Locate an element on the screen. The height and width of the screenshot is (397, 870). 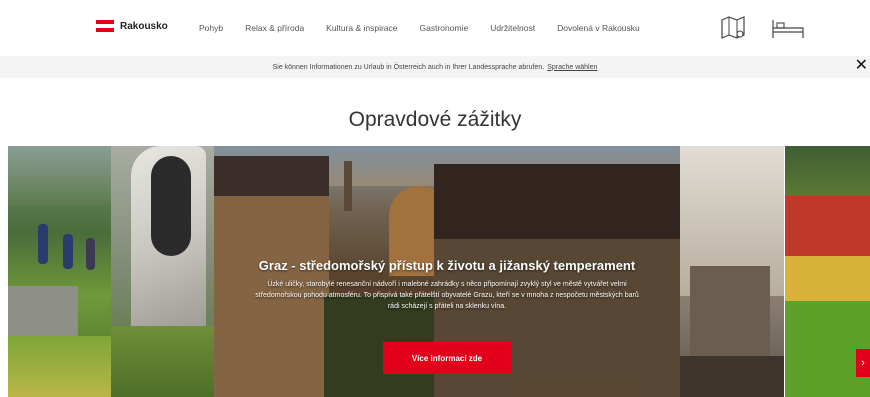
nav-item-relax: Relax & příroda is located at coordinates (274, 28).